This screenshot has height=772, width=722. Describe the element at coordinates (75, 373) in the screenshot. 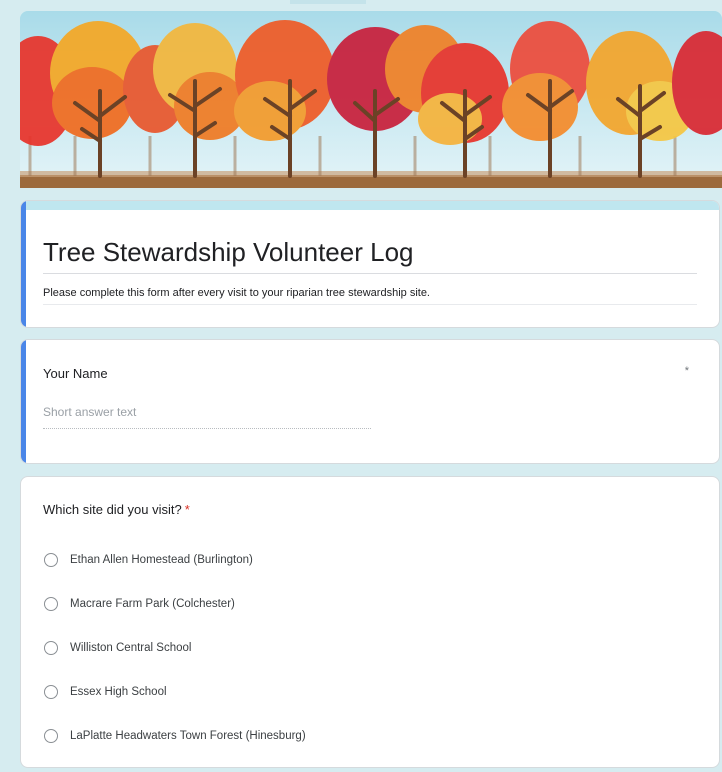

I see `question-label-name: Your Name` at that location.